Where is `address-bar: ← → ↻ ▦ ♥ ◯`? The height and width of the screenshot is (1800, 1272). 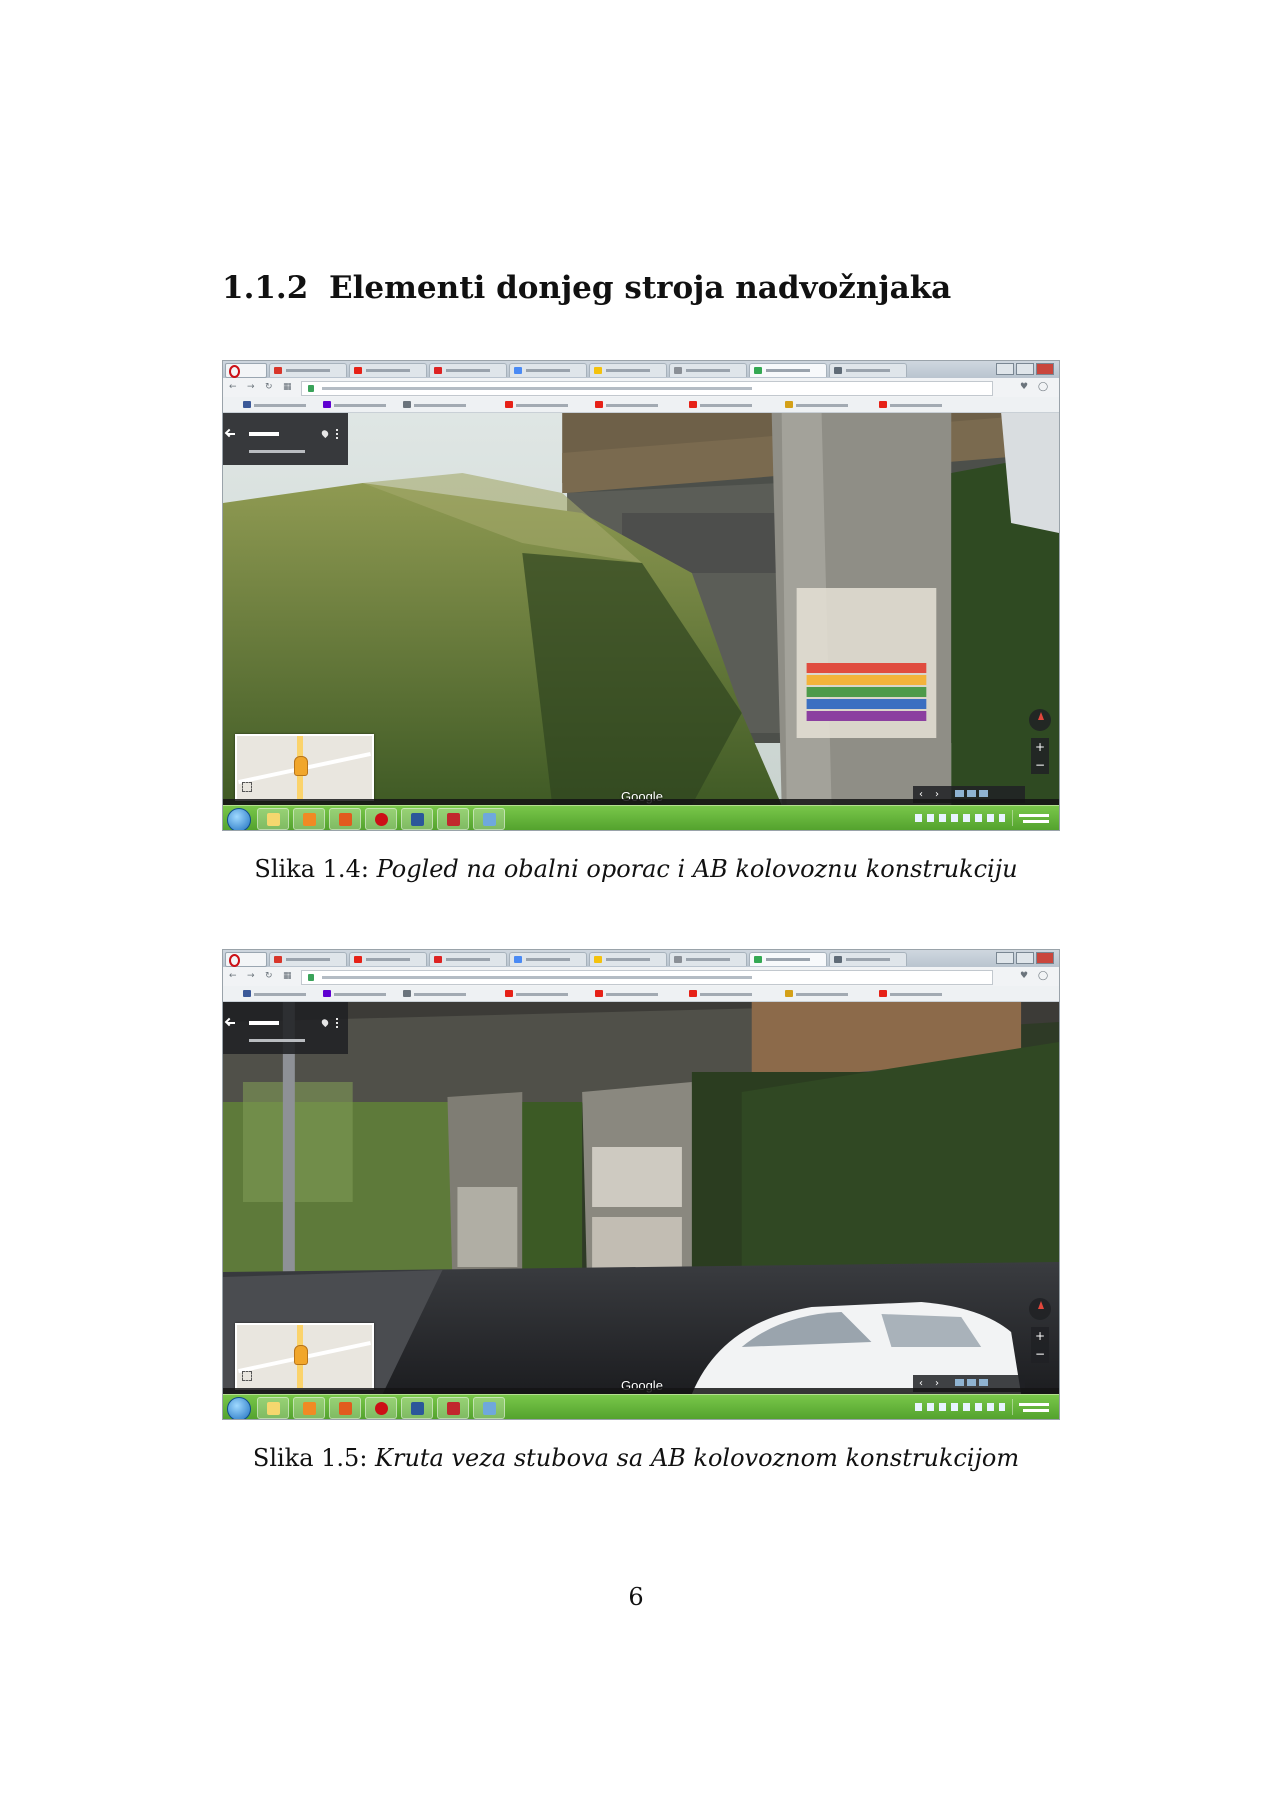
address-bar: ← → ↻ ▦ ♥ ◯ is located at coordinates (641, 977).